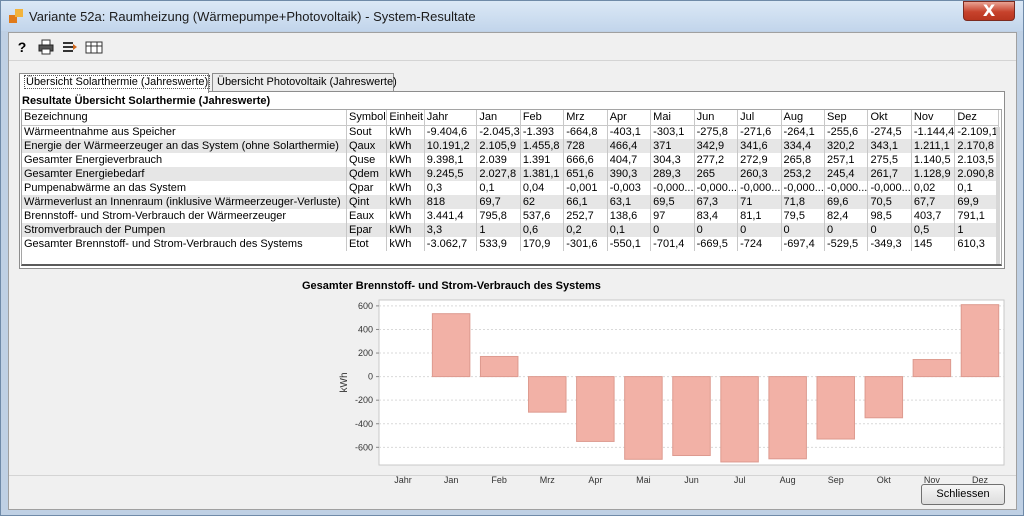 The width and height of the screenshot is (1024, 516). I want to click on column-header: Einheit, so click(405, 118).